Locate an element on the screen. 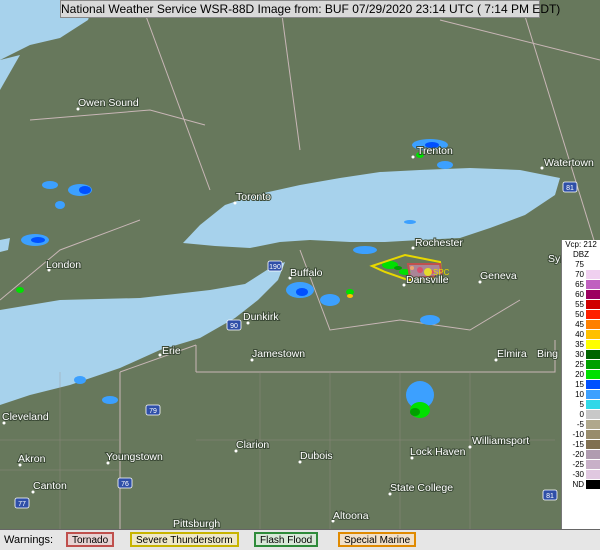 The width and height of the screenshot is (600, 550). legend-row: 55 is located at coordinates (581, 305).